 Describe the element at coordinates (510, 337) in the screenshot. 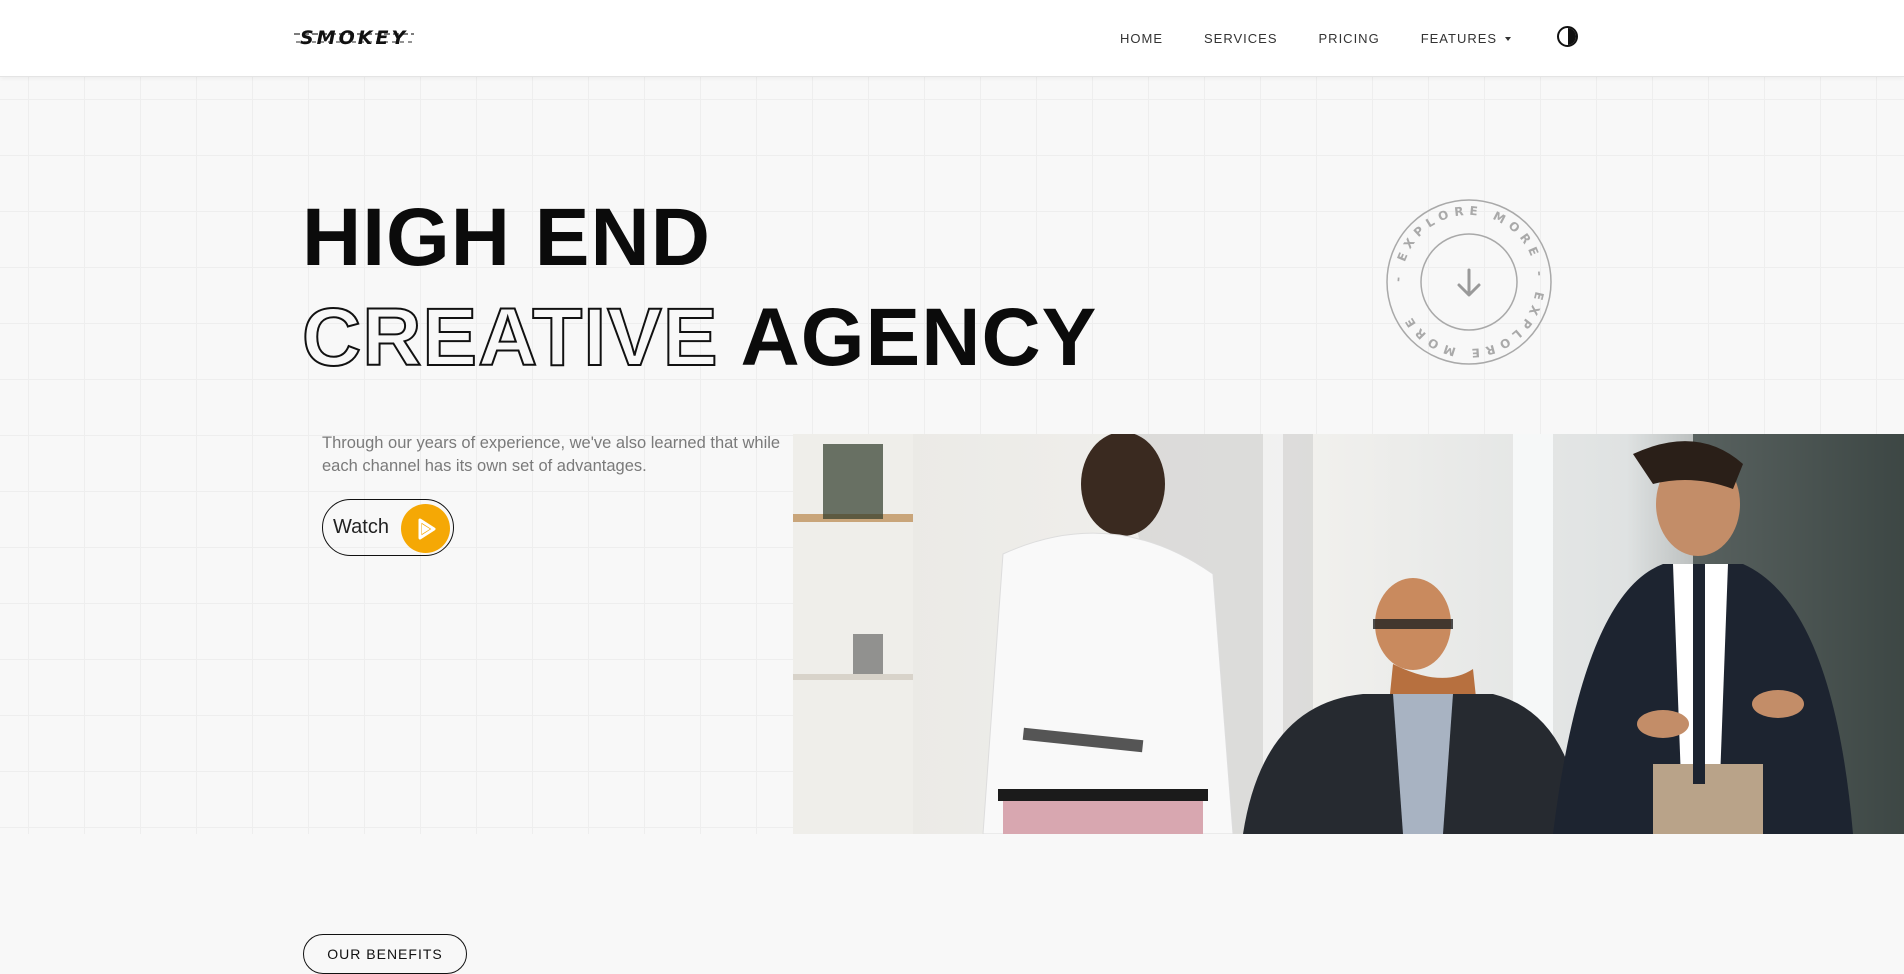

I see `hero-title-outline-word: CREATIVE` at that location.